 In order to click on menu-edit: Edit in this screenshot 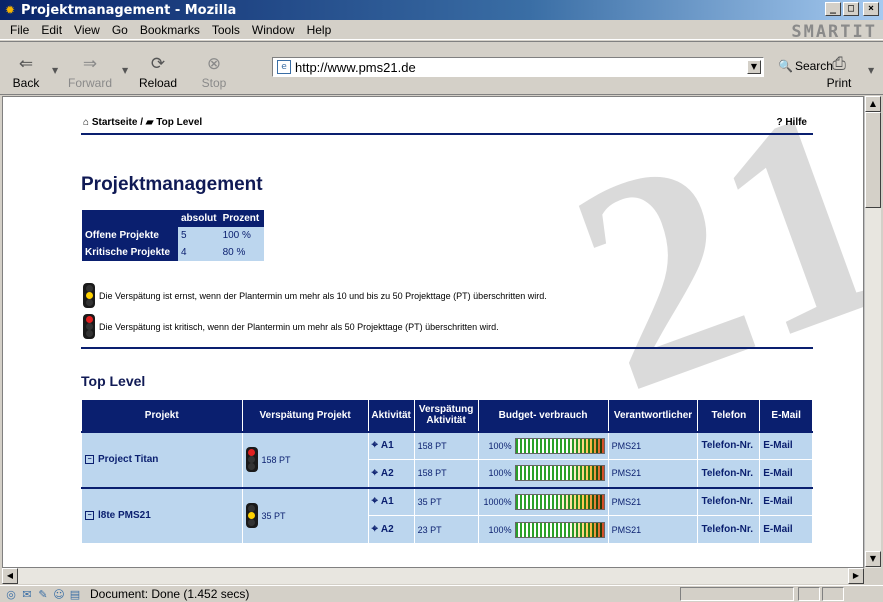, I will do `click(51, 30)`.